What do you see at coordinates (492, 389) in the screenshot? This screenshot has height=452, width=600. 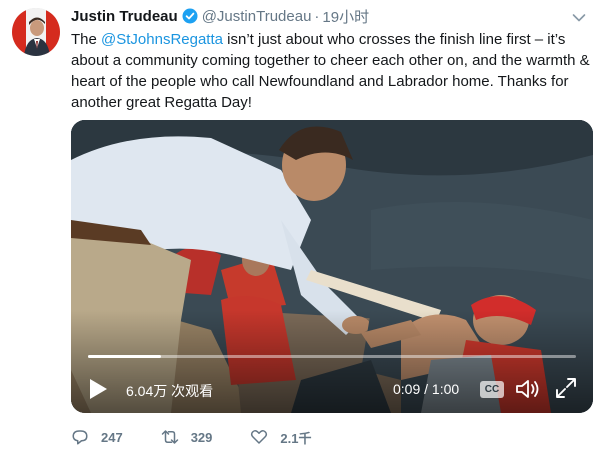 I see `captions-button: CC` at bounding box center [492, 389].